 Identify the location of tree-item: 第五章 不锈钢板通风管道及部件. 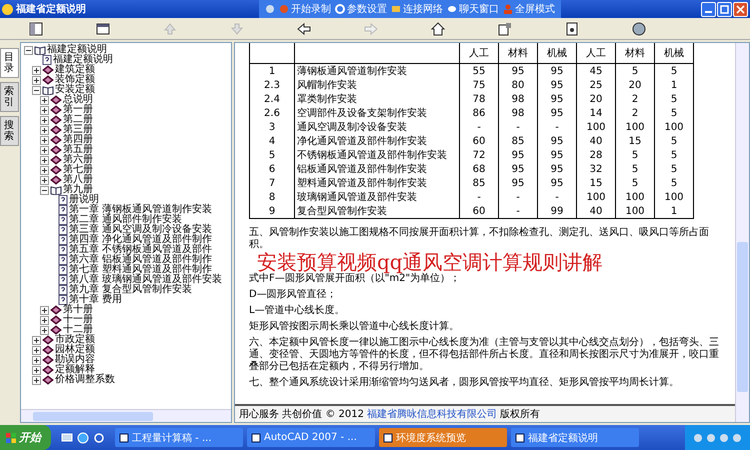
(140, 250).